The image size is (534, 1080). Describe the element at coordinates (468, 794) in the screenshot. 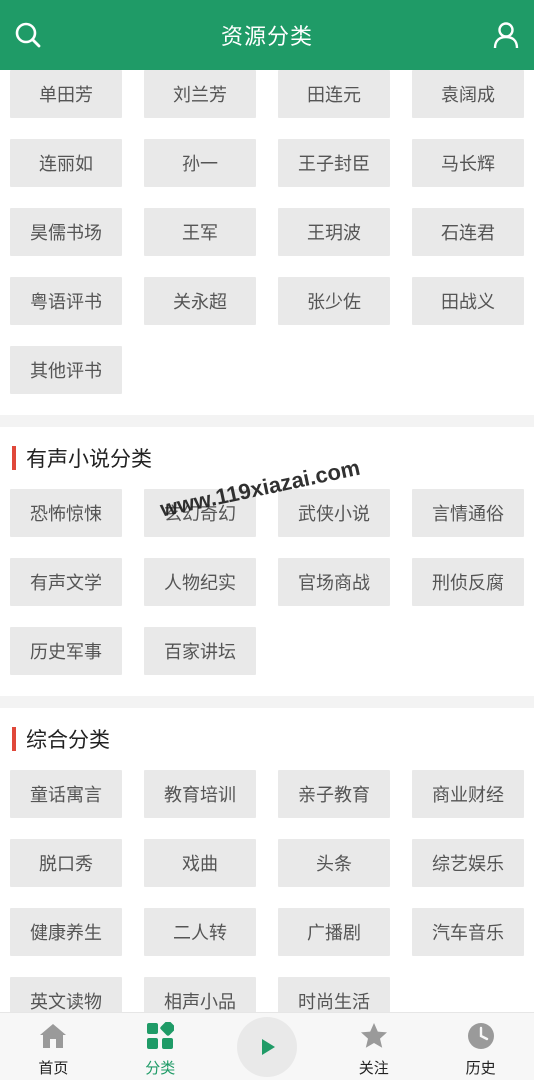

I see `category-tag: 商业财经` at that location.